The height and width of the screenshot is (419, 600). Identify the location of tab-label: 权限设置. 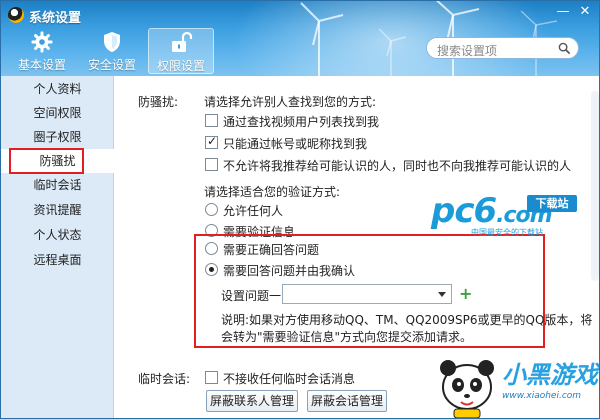
(180, 66).